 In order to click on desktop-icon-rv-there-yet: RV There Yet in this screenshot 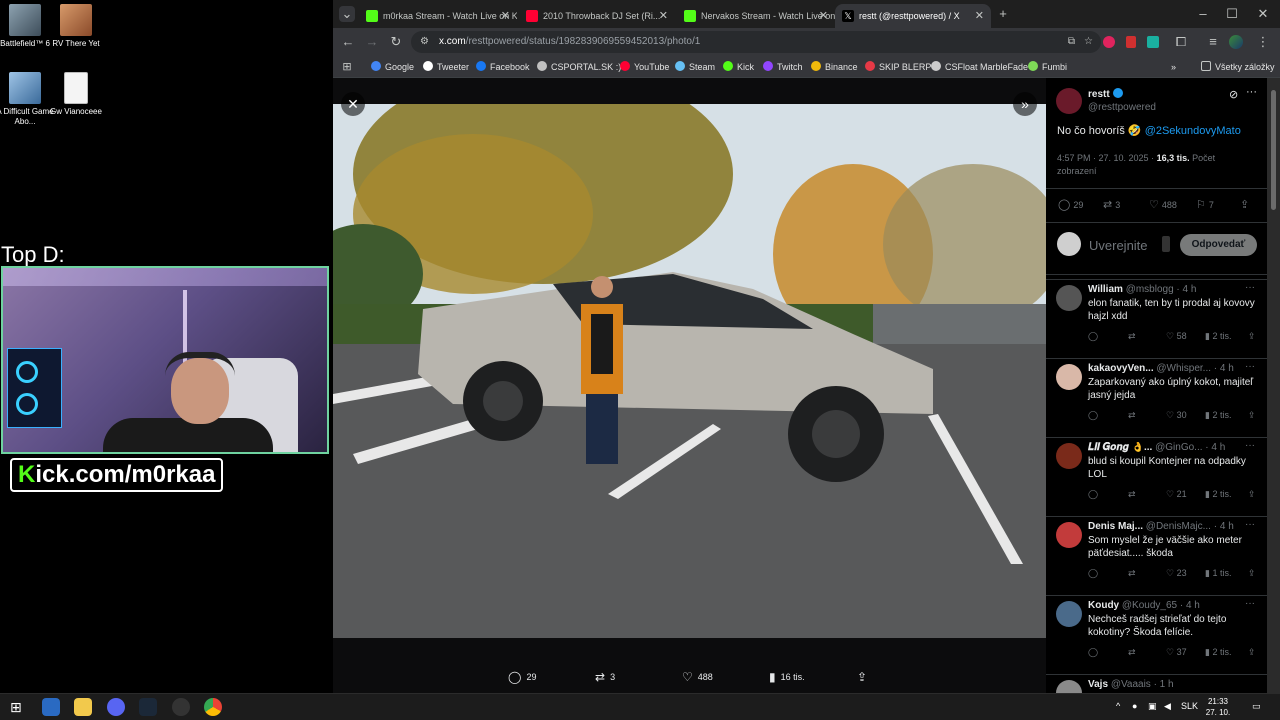, I will do `click(76, 26)`.